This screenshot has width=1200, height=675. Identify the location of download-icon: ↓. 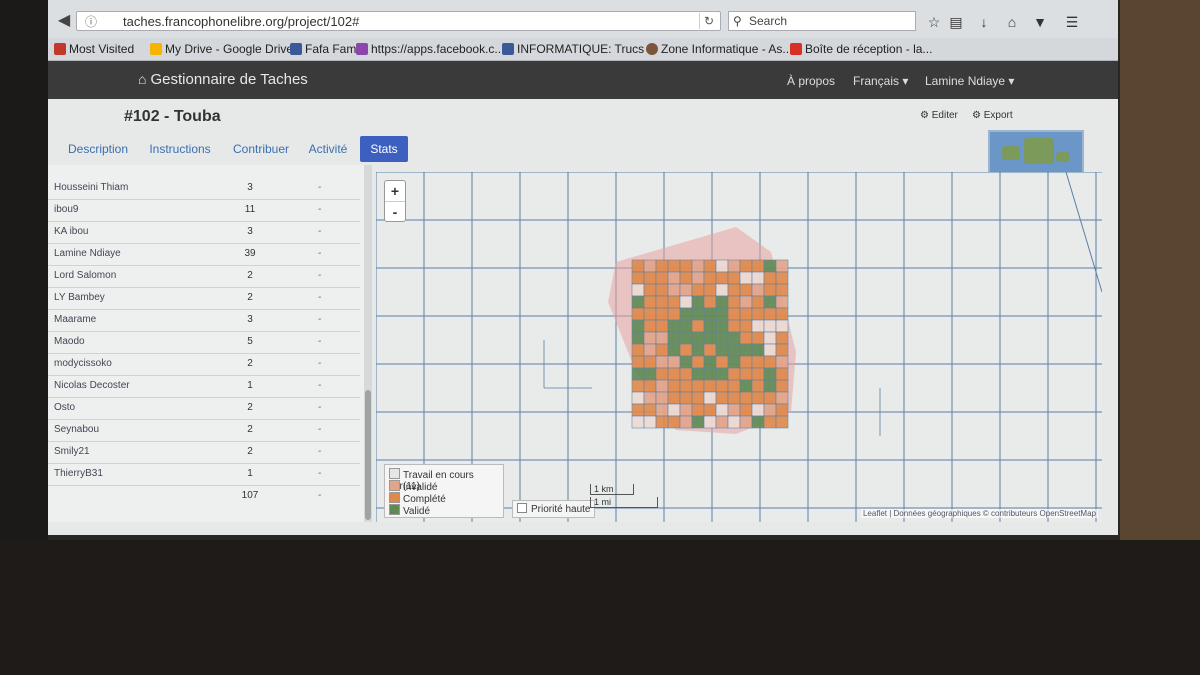
(984, 22).